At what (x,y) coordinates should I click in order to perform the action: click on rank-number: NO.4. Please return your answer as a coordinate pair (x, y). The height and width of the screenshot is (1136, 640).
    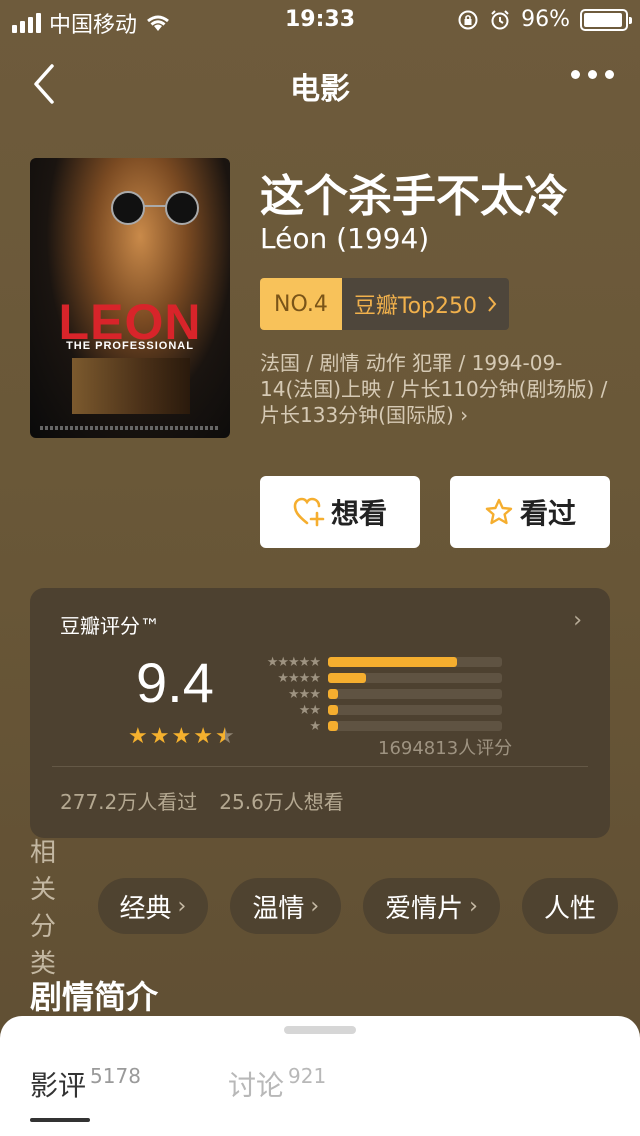
    Looking at the image, I should click on (301, 304).